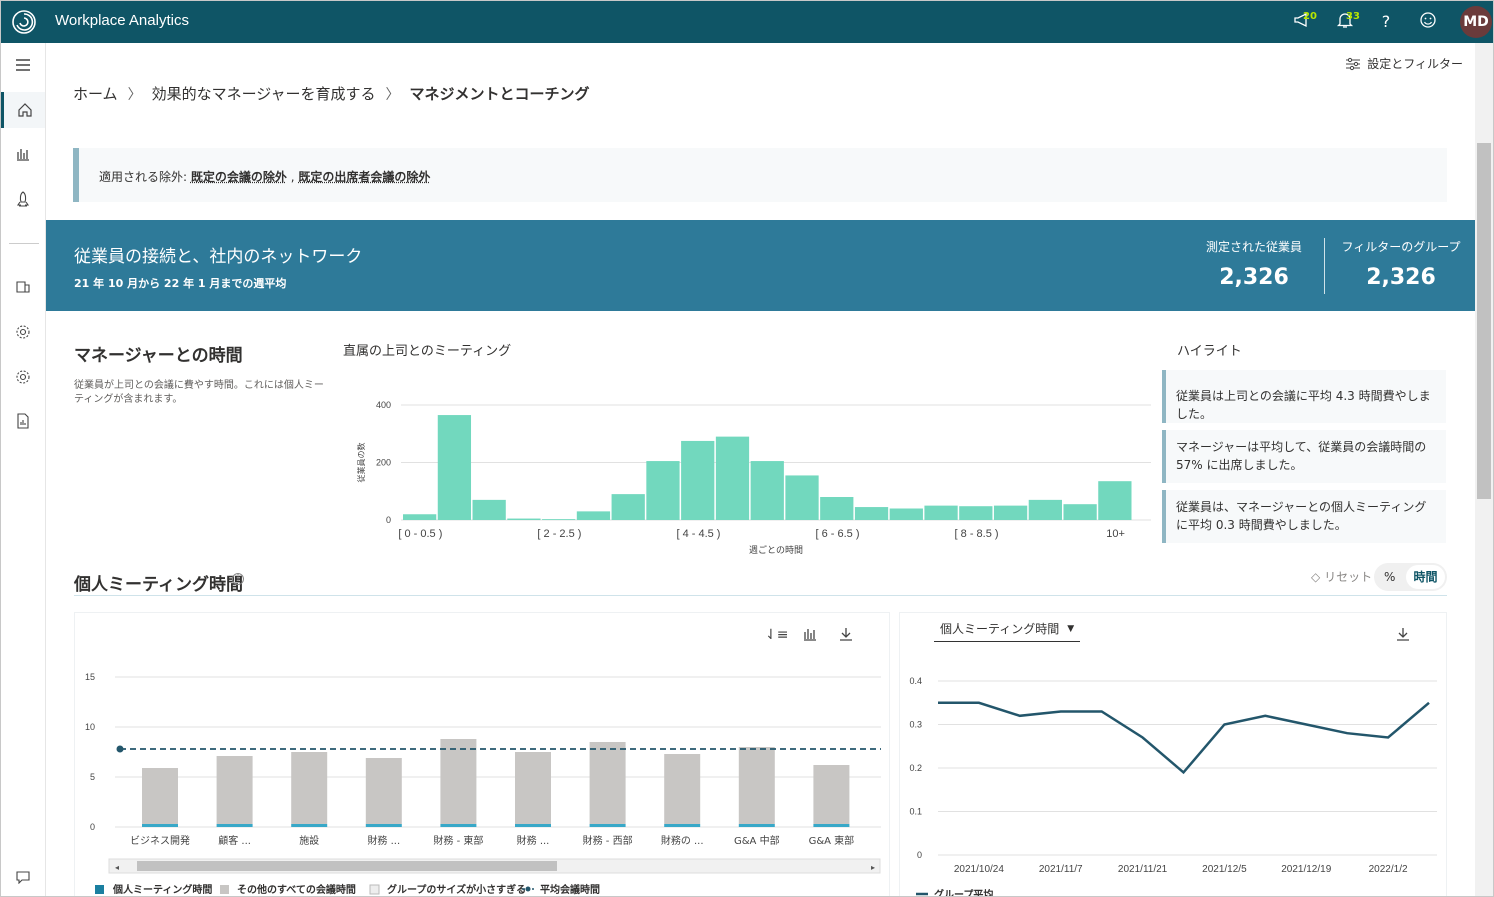  What do you see at coordinates (264, 93) in the screenshot?
I see `breadcrumb-manager: 効果的なマネージャーを育成する` at bounding box center [264, 93].